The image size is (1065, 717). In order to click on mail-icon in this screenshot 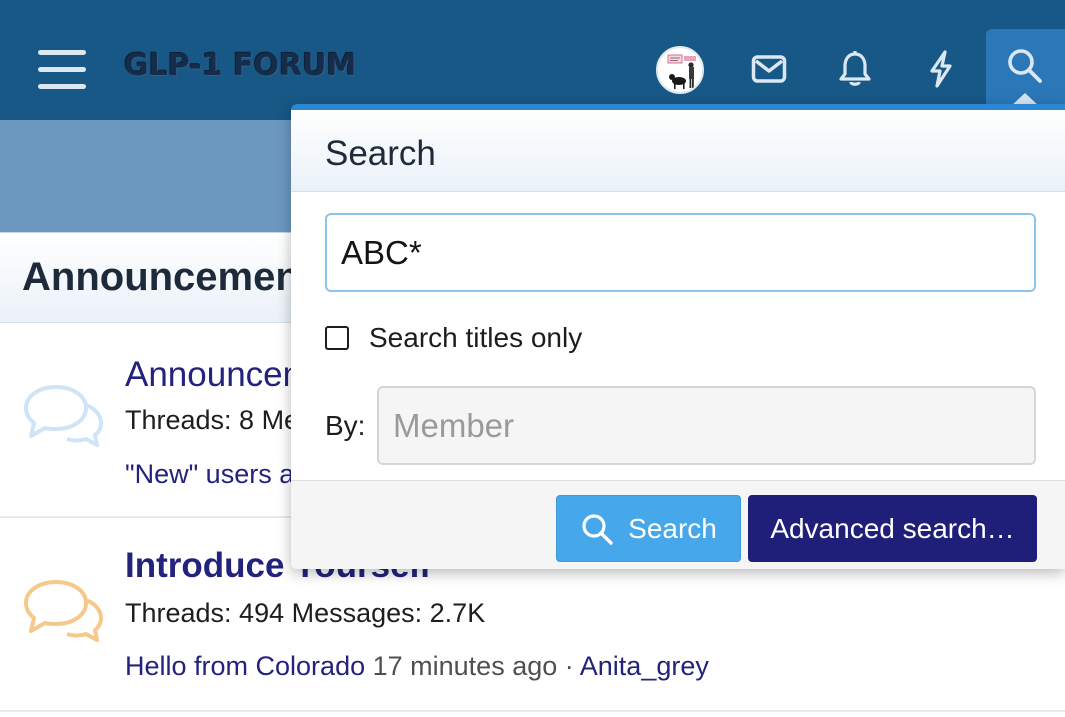, I will do `click(769, 69)`.